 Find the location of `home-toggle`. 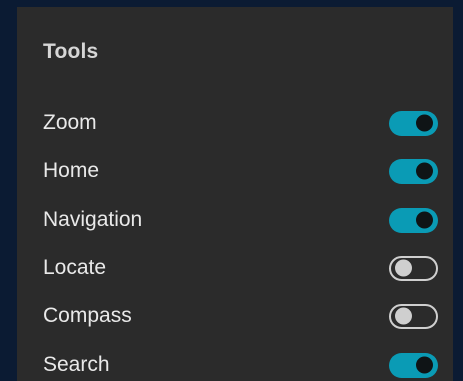

home-toggle is located at coordinates (413, 171).